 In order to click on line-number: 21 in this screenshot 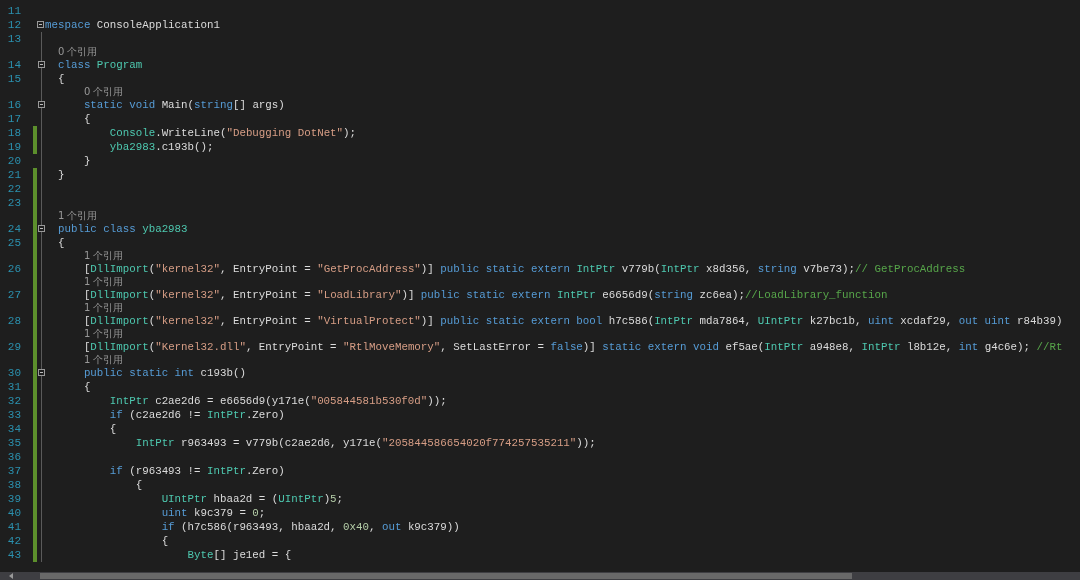, I will do `click(13, 175)`.